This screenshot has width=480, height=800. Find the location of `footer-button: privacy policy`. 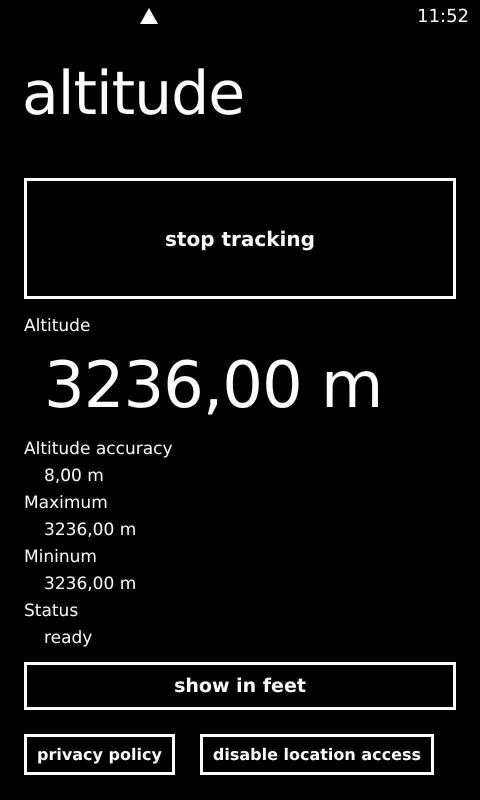

footer-button: privacy policy is located at coordinates (99, 754).